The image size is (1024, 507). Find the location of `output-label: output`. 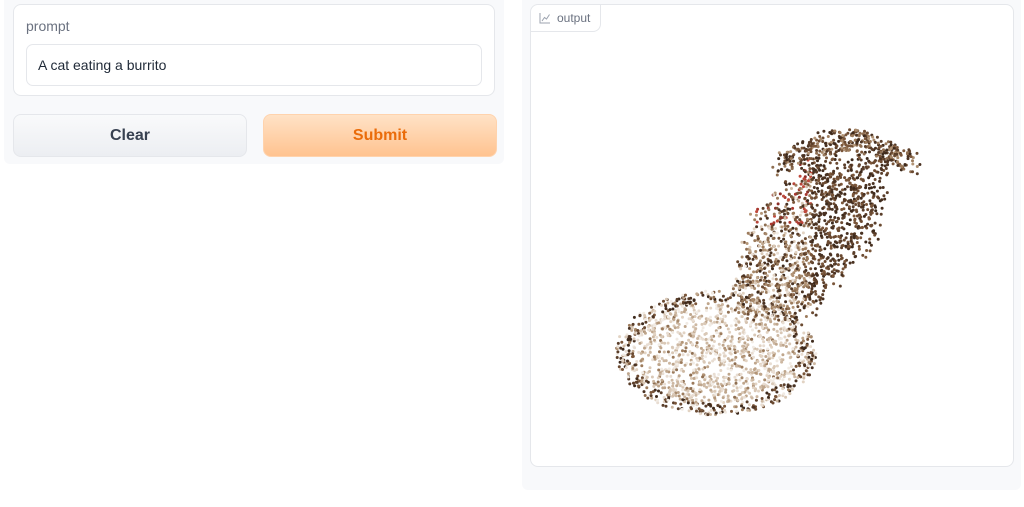

output-label: output is located at coordinates (566, 18).